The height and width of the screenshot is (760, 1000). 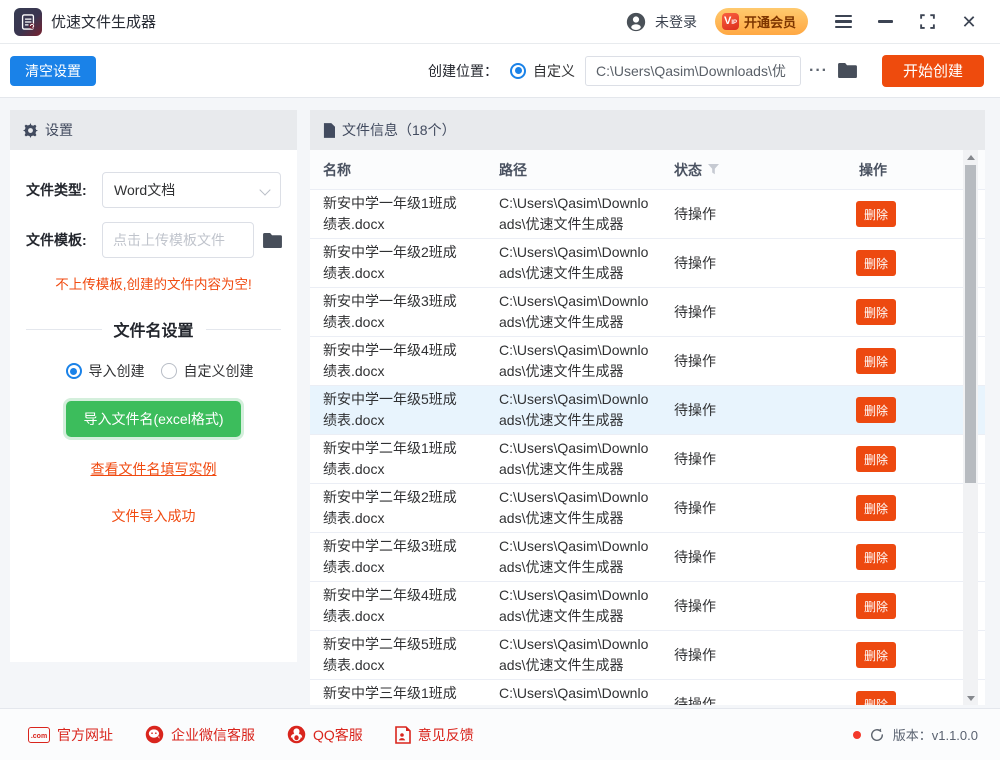 I want to click on filter-funnel-icon, so click(x=713, y=169).